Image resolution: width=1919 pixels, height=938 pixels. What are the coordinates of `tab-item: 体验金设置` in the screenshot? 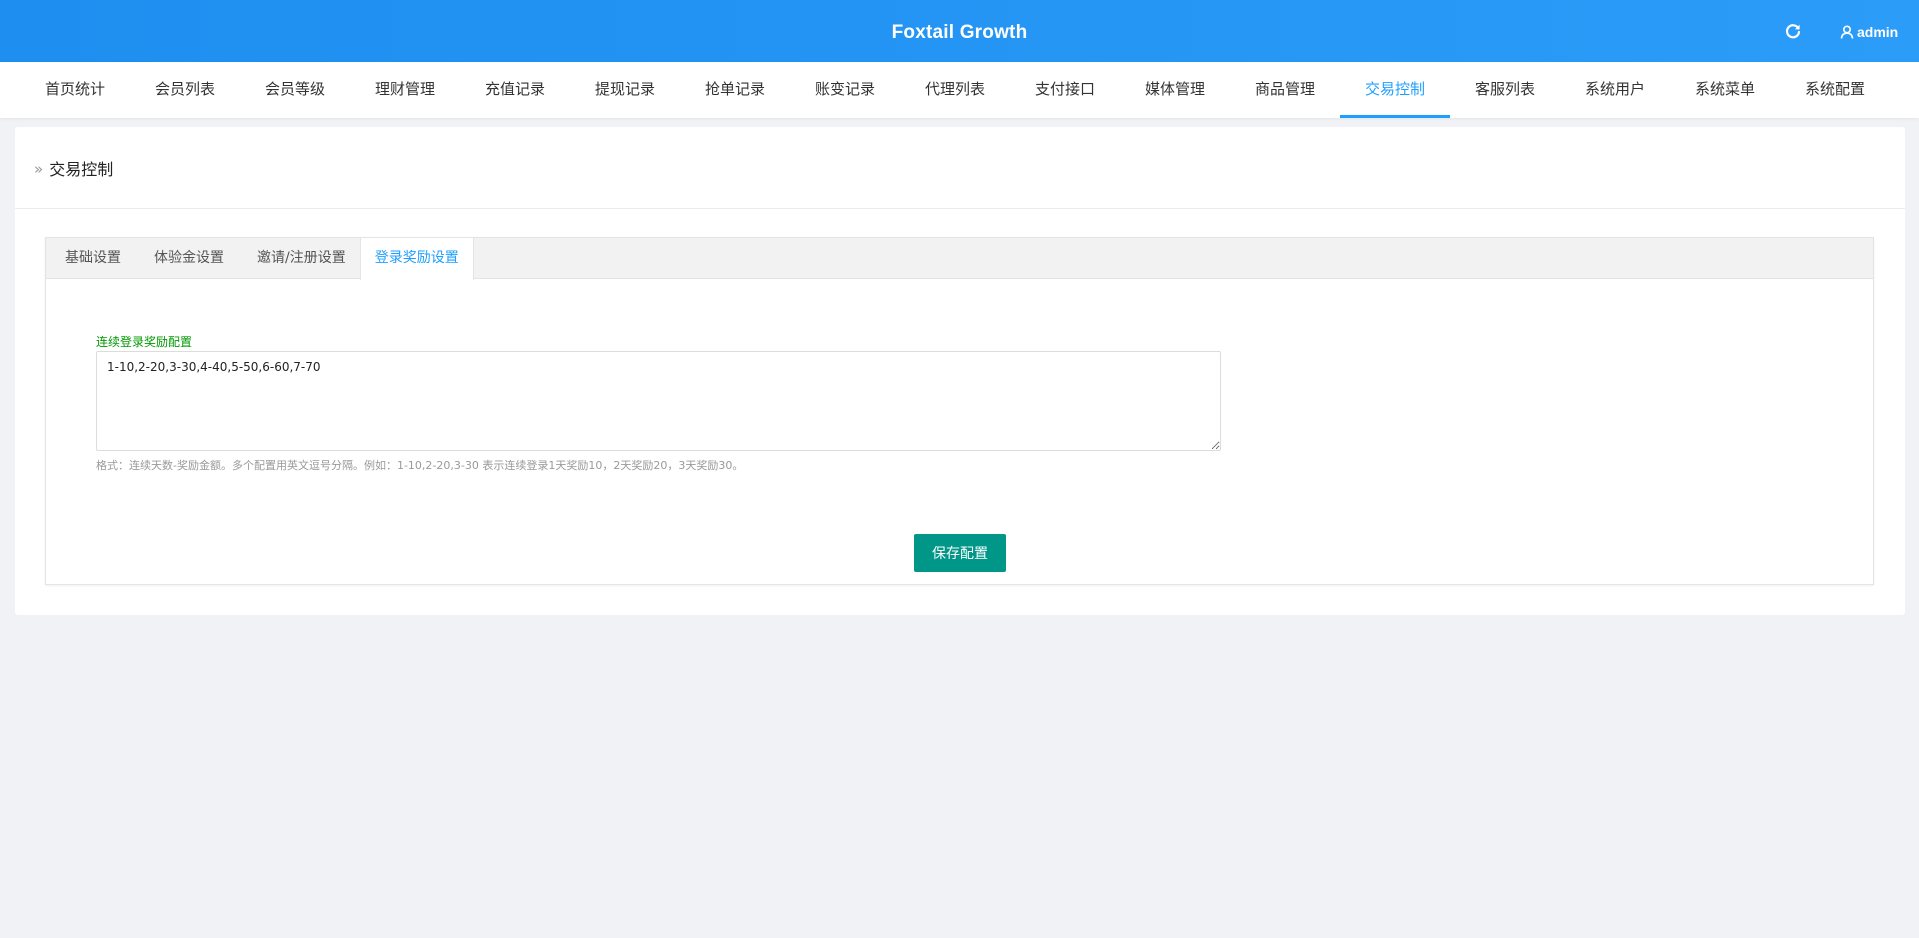 It's located at (186, 258).